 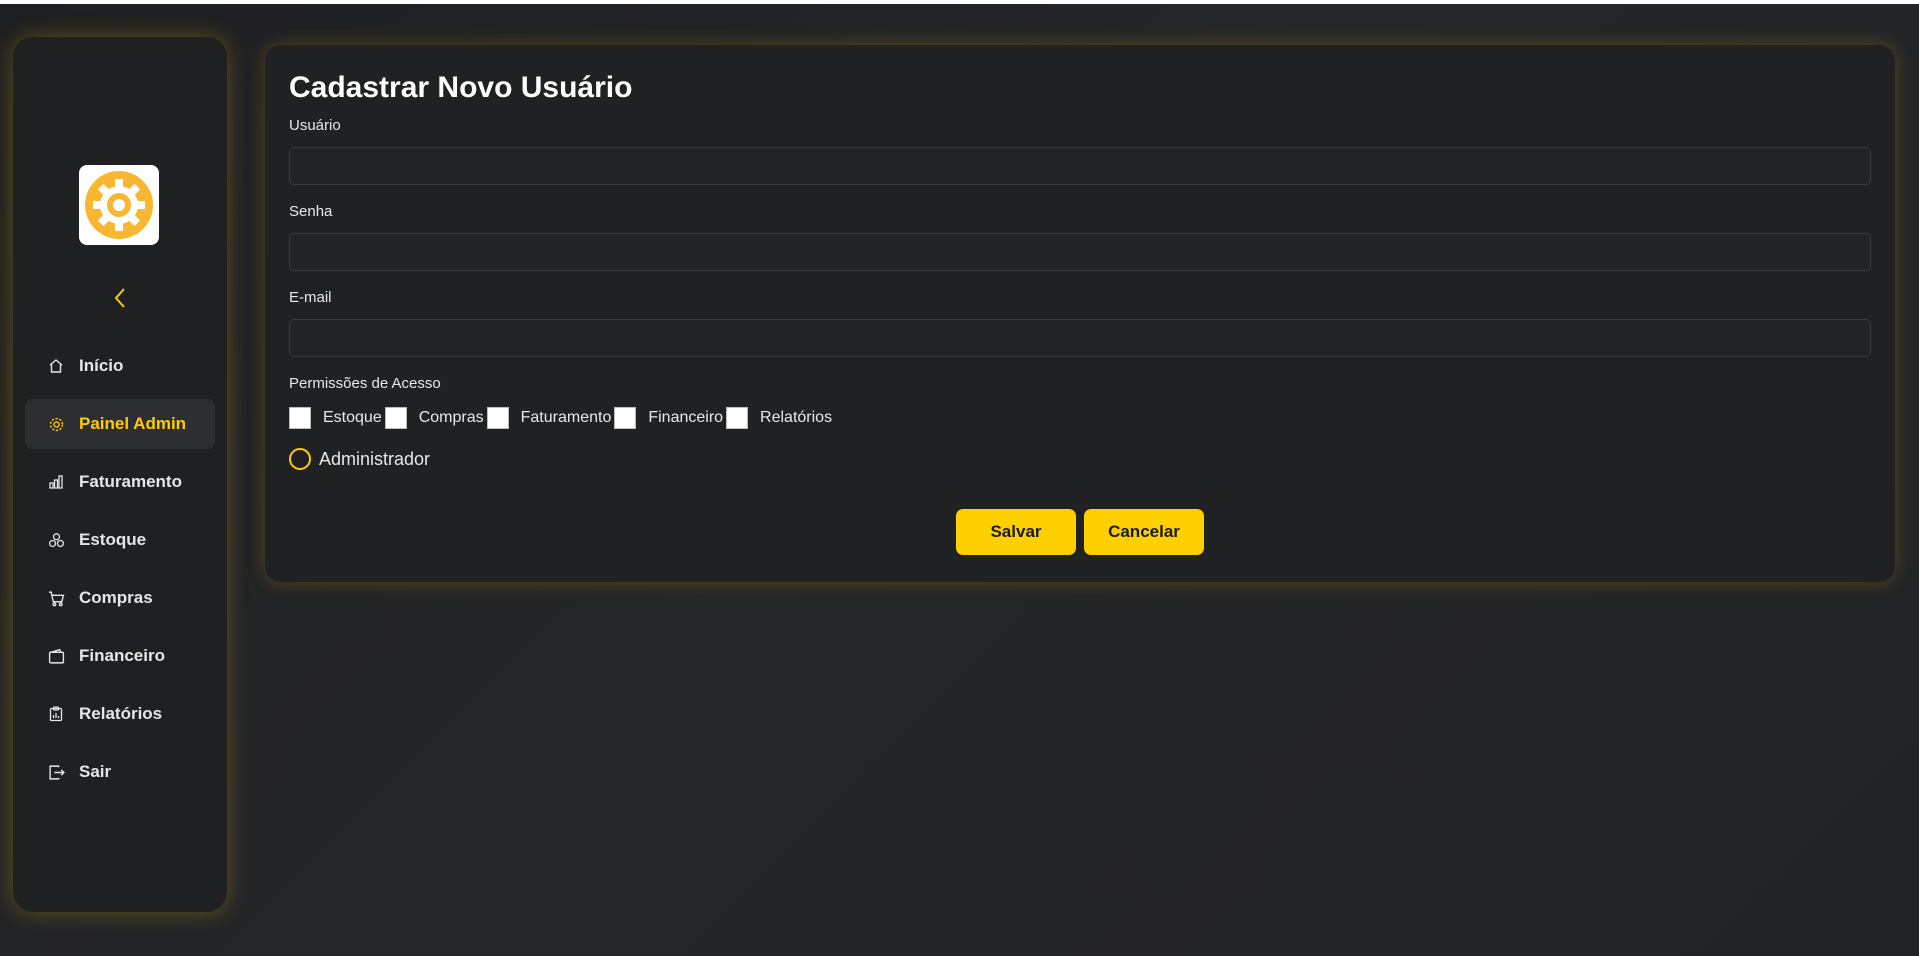 I want to click on sidebar-item-label: Relatórios, so click(x=121, y=713).